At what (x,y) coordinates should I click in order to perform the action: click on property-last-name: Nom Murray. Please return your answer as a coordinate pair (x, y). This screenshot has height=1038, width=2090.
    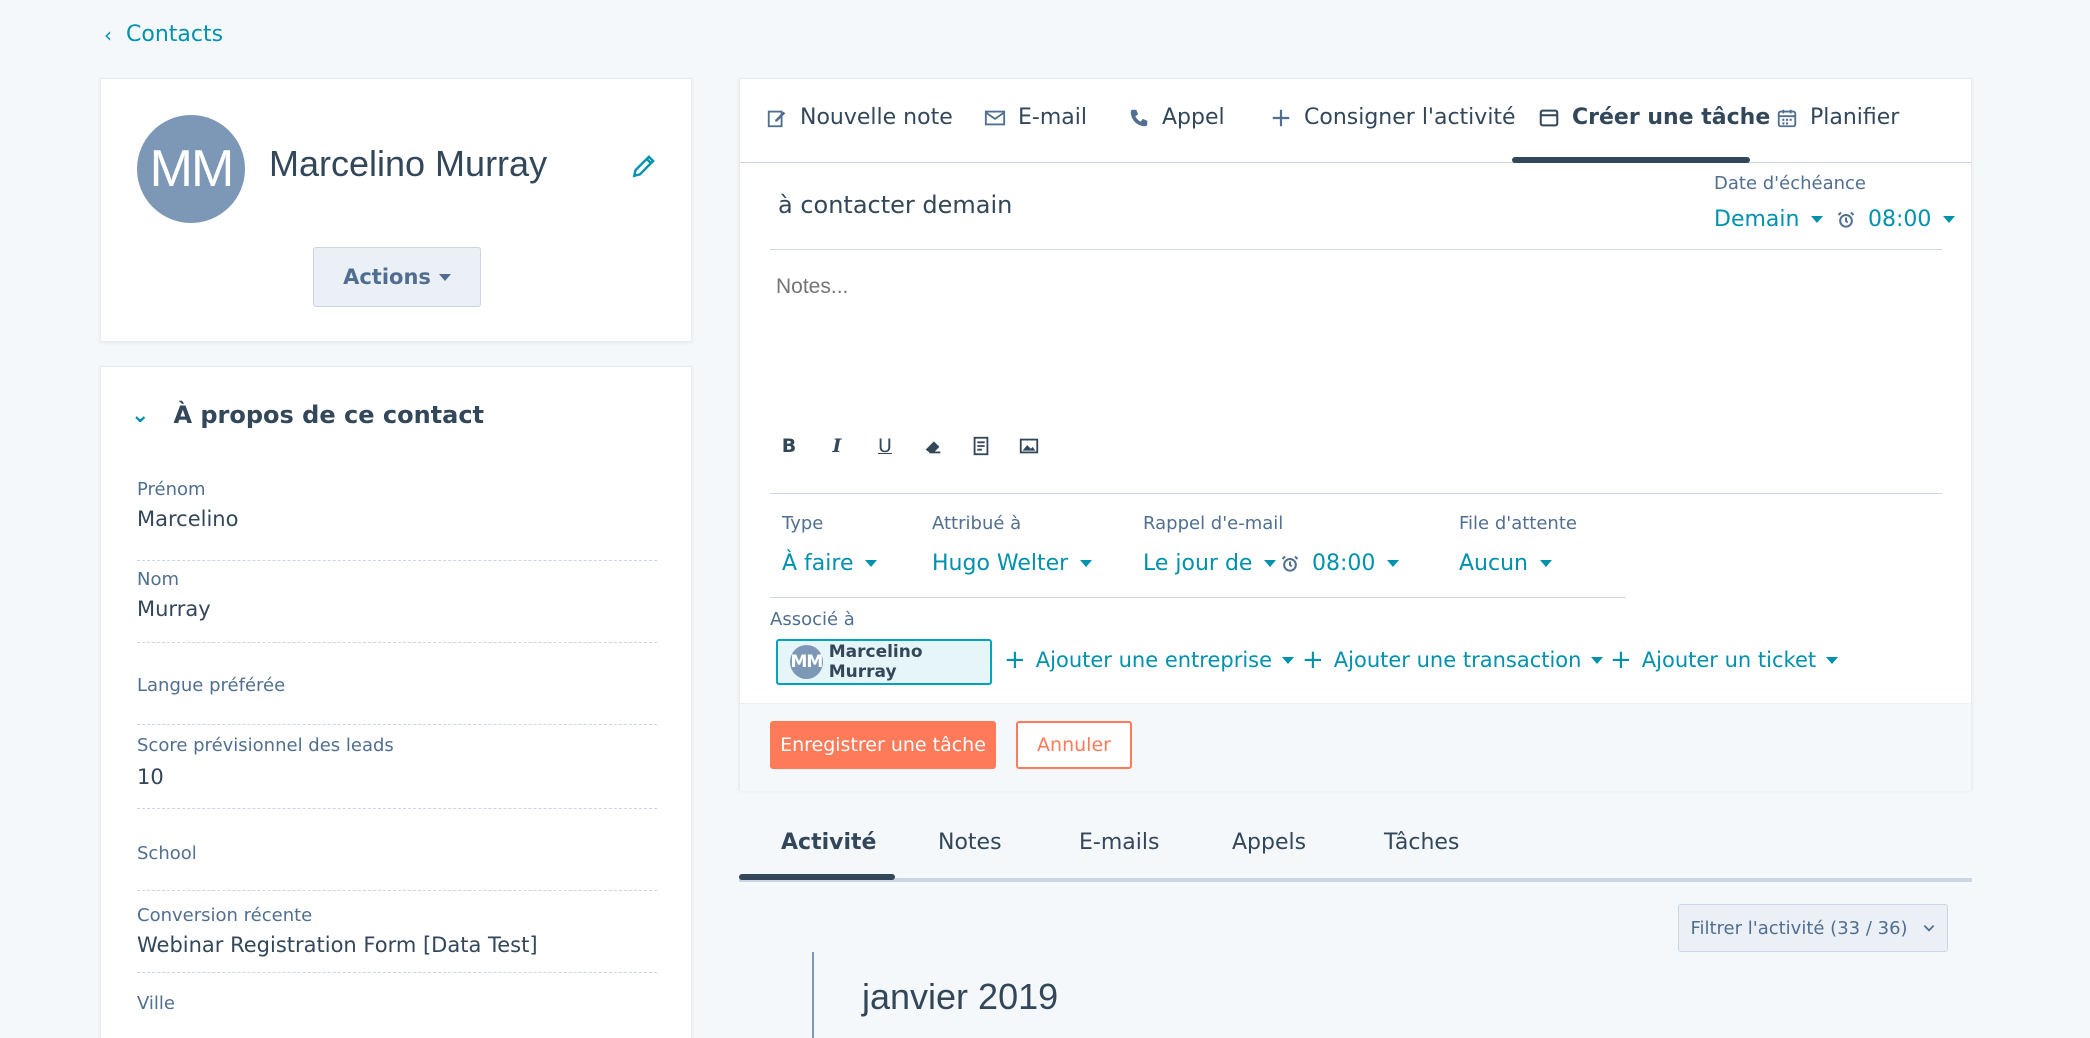
    Looking at the image, I should click on (397, 602).